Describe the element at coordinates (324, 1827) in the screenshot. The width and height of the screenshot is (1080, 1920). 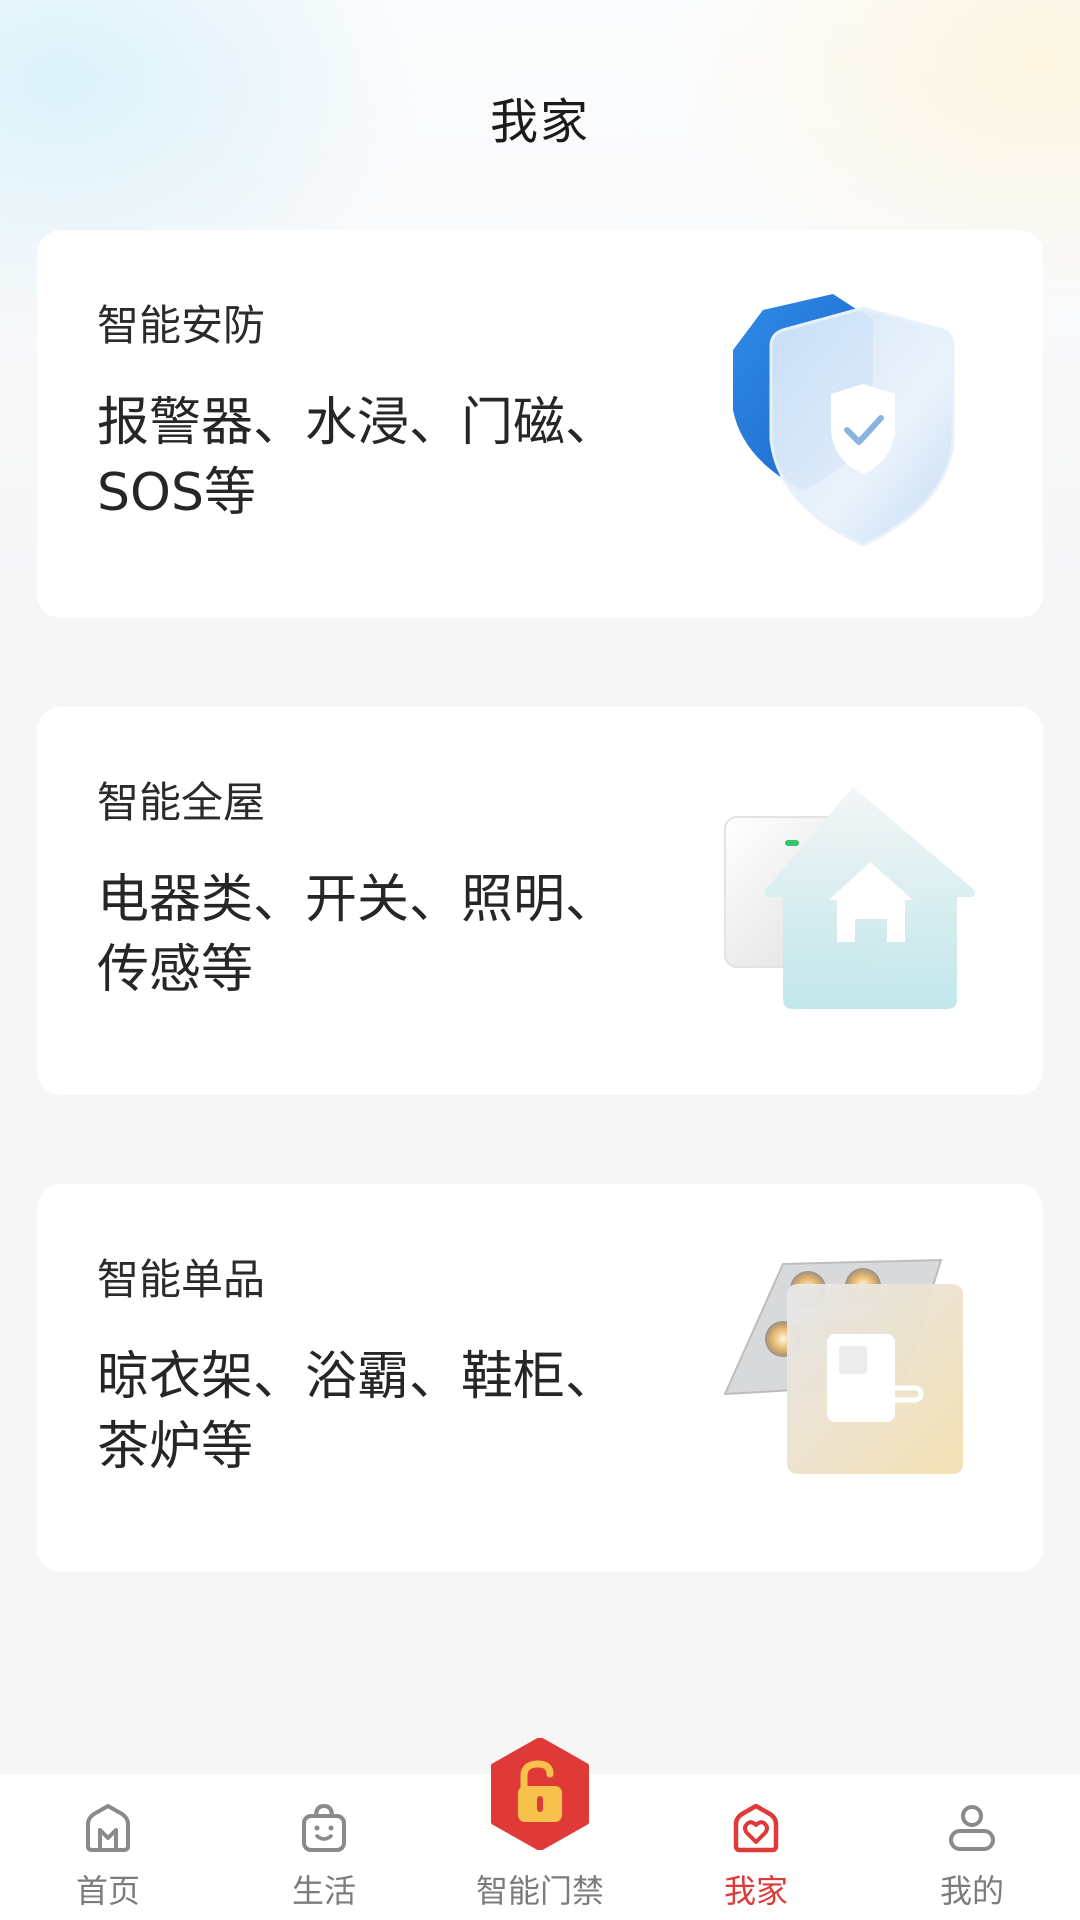
I see `shopping-bag-icon` at that location.